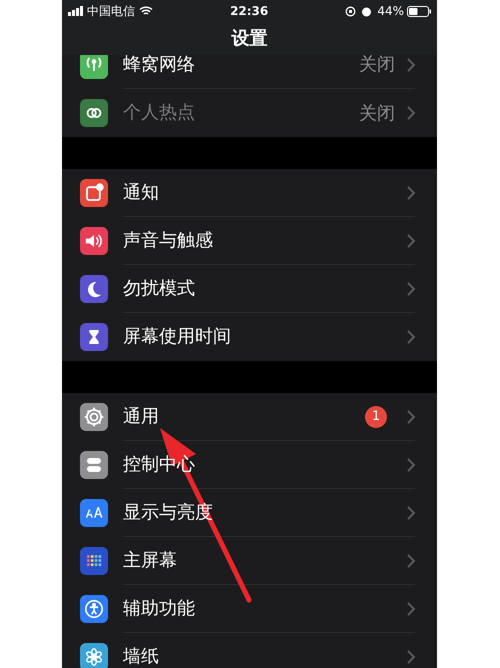  I want to click on setting-label: 通知, so click(141, 193).